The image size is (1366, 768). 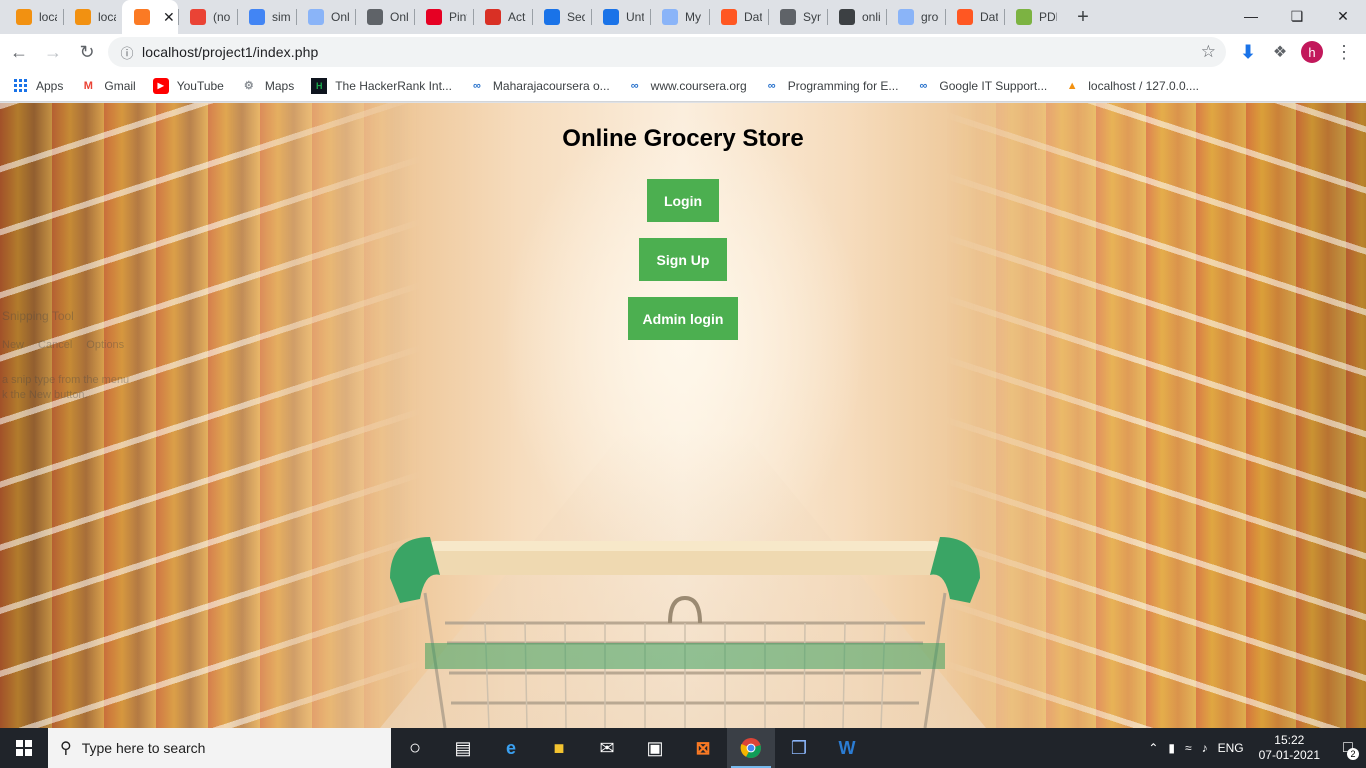 I want to click on download-icon: ⬇, so click(x=1248, y=52).